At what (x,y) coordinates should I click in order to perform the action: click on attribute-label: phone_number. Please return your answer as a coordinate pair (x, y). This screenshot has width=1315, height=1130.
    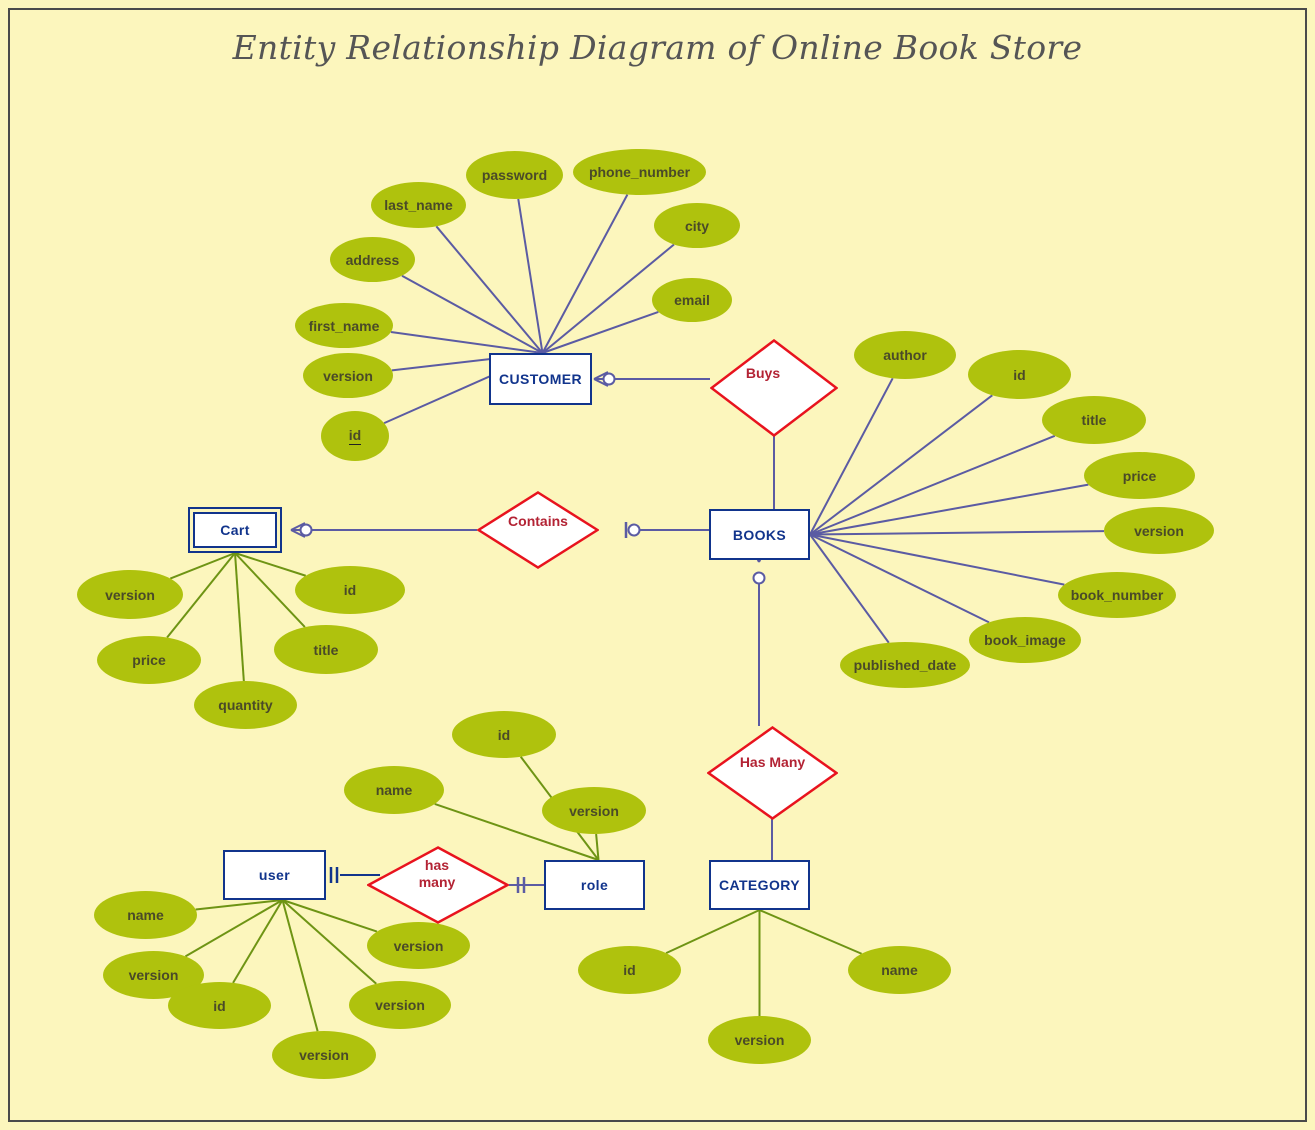
    Looking at the image, I should click on (639, 172).